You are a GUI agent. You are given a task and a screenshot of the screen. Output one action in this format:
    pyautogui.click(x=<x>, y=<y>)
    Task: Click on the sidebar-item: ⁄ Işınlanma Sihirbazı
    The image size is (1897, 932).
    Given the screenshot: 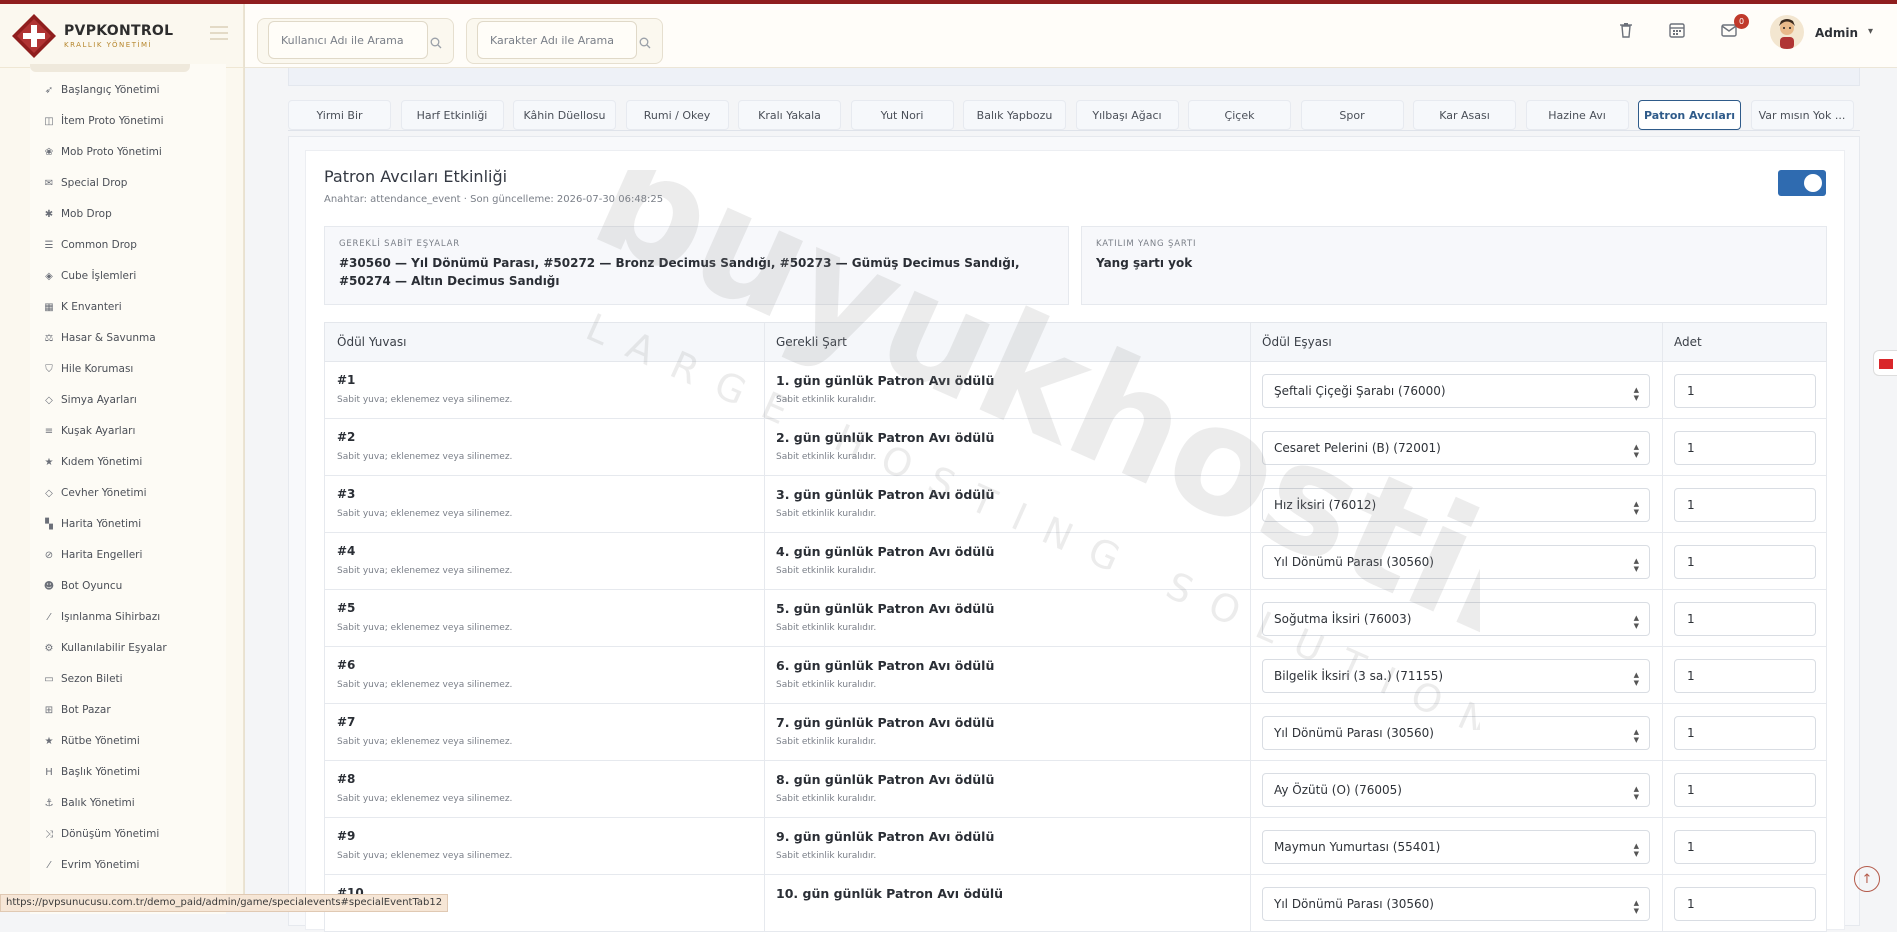 What is the action you would take?
    pyautogui.click(x=101, y=617)
    